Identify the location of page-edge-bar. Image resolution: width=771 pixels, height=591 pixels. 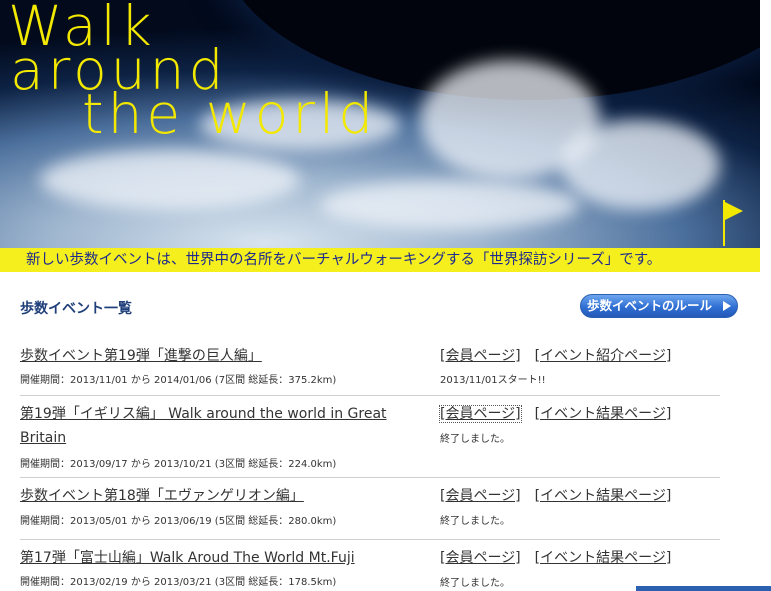
(703, 588).